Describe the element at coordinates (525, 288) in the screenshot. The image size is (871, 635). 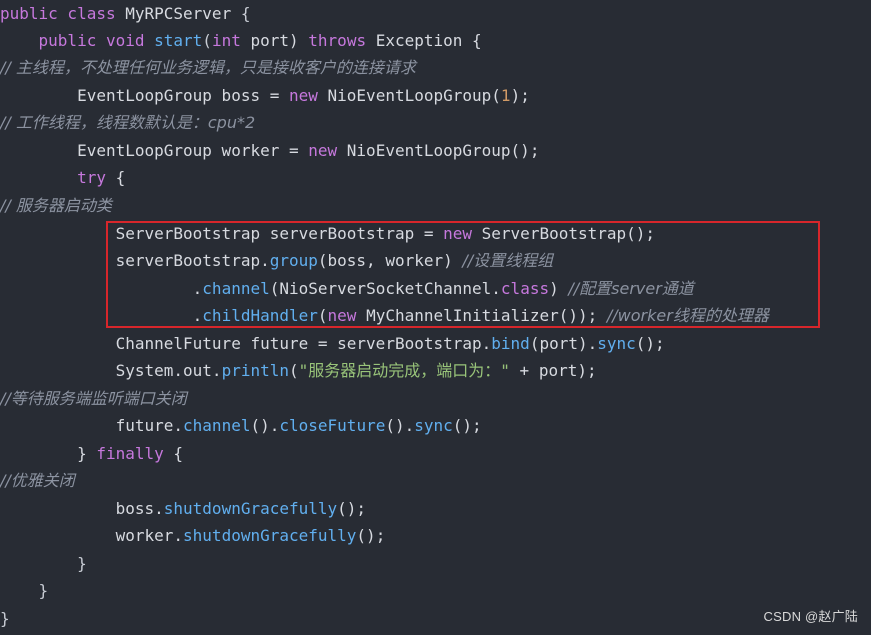
I see `keyword-token: class` at that location.